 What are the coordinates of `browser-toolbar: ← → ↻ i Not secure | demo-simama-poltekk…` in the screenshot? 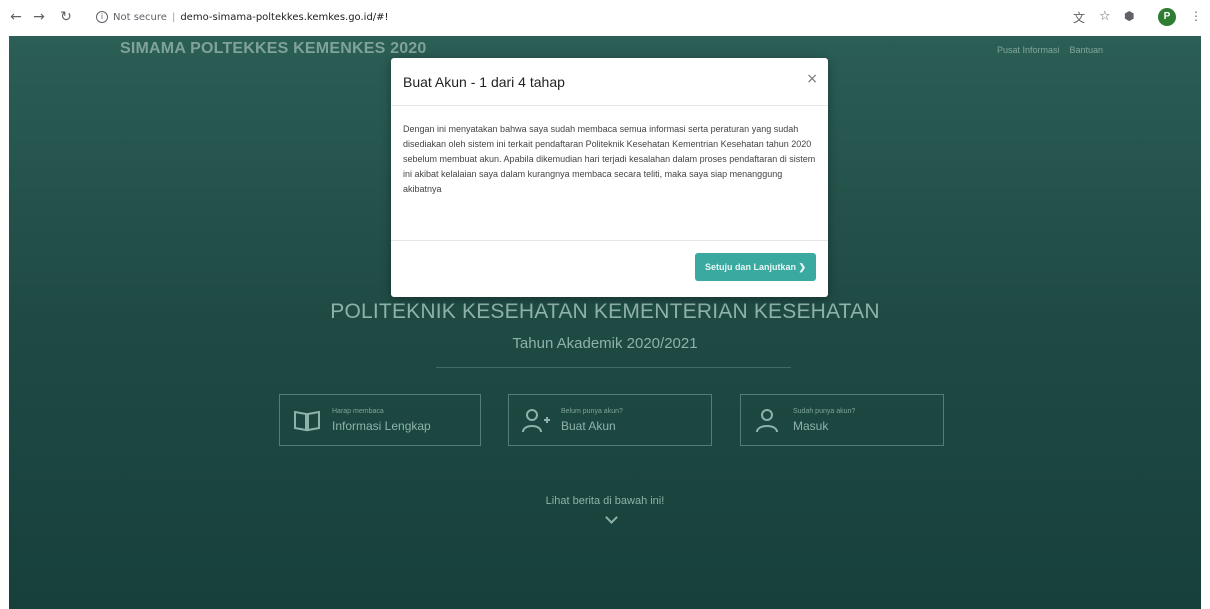 It's located at (605, 18).